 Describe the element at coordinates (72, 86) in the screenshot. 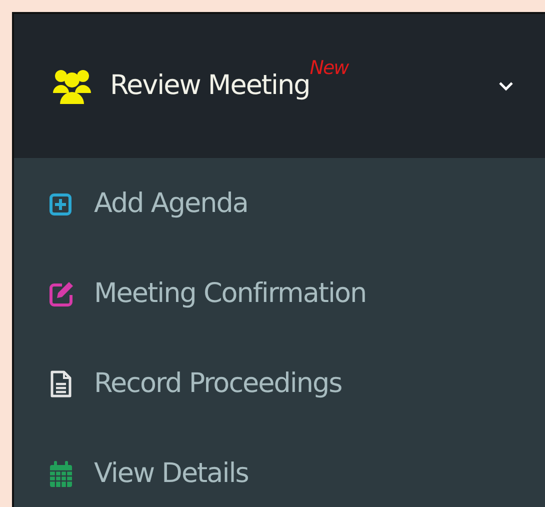

I see `users-icon` at that location.